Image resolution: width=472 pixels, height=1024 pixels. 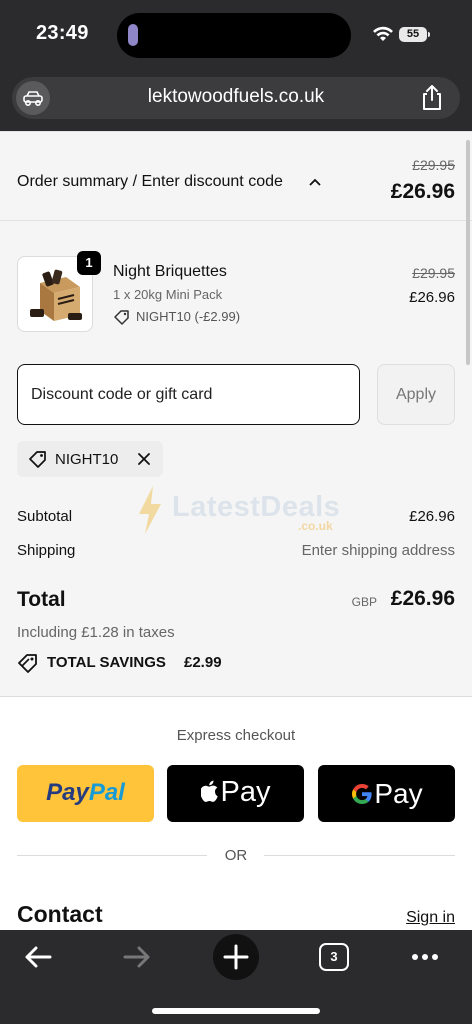 What do you see at coordinates (422, 598) in the screenshot?
I see `total-value: £26.96` at bounding box center [422, 598].